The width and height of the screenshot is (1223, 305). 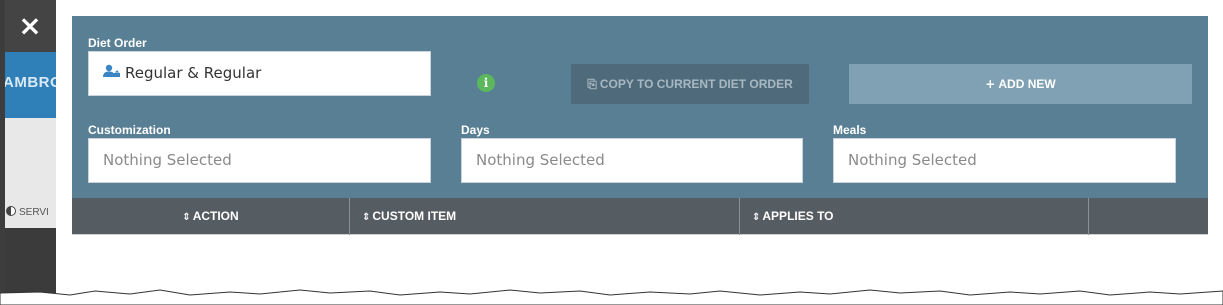 I want to click on column-header-action: ⇕ ACTION, so click(x=211, y=216).